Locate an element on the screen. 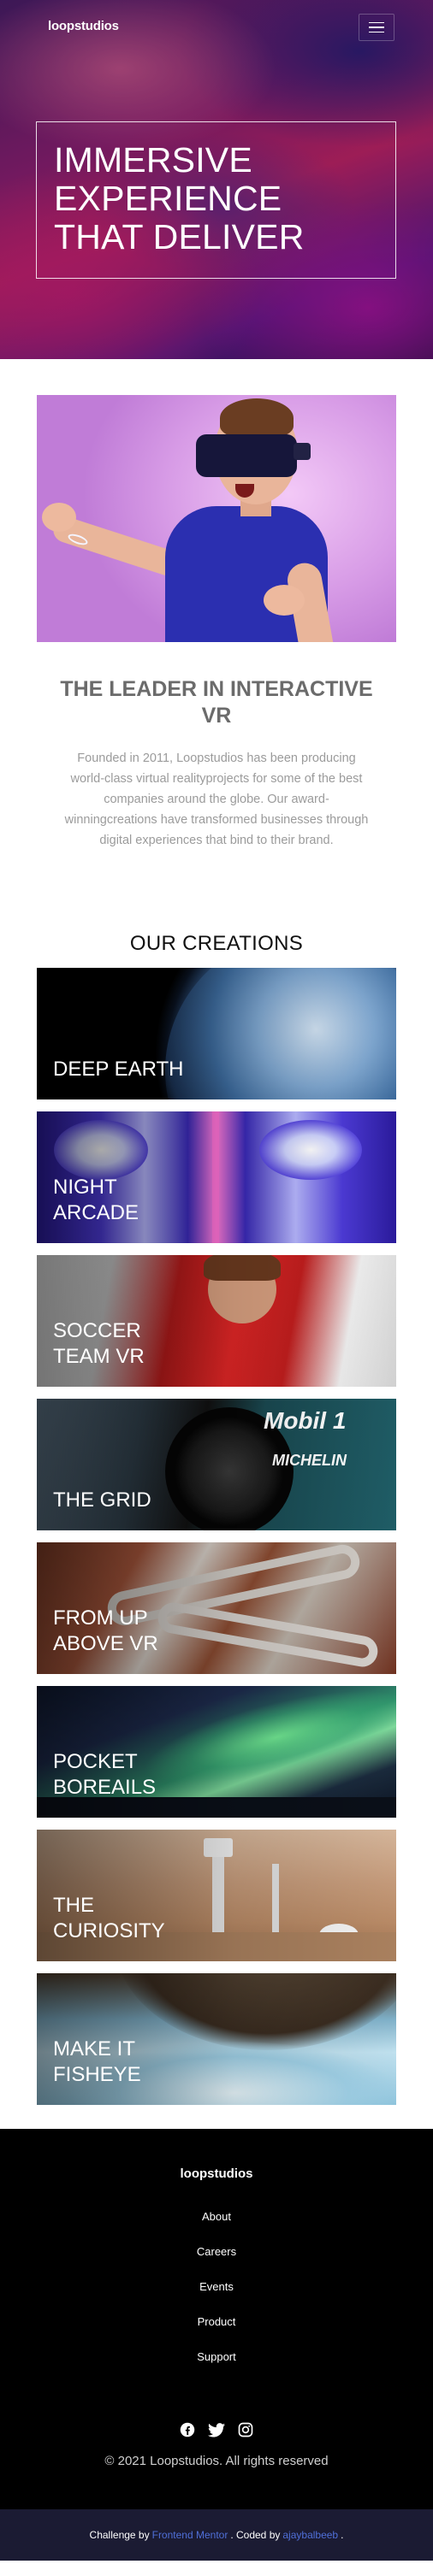 Image resolution: width=433 pixels, height=2576 pixels. social-links is located at coordinates (216, 2429).